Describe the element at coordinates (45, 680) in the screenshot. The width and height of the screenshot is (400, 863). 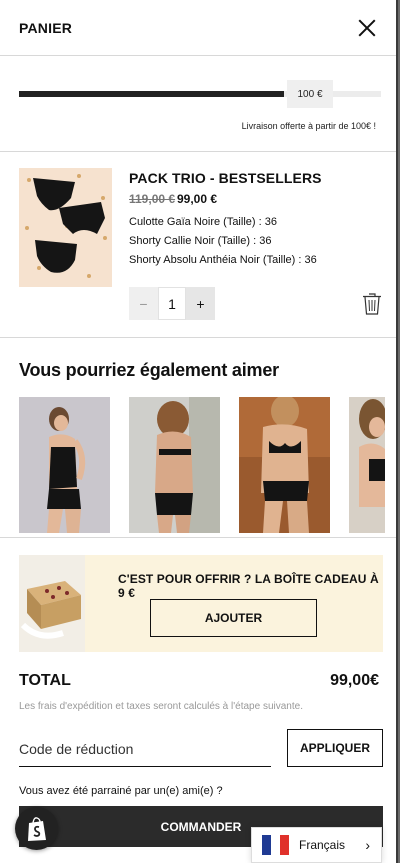
I see `total-label: TOTAL` at that location.